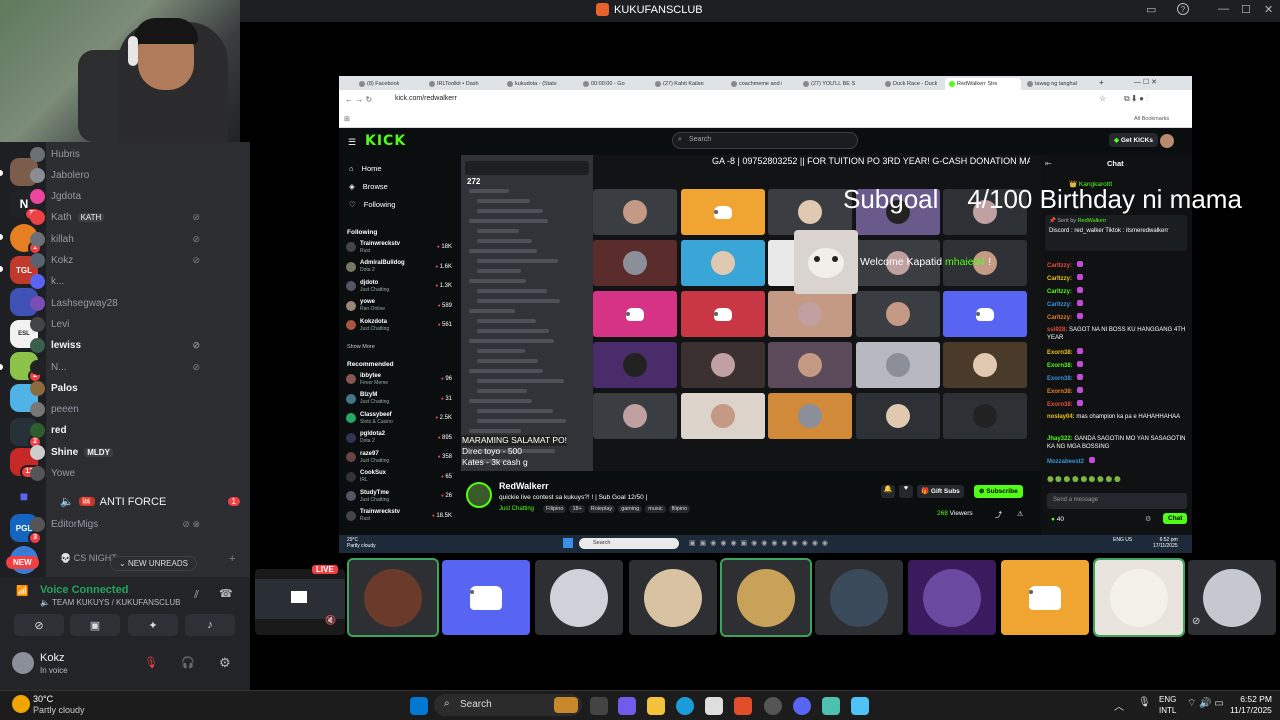 This screenshot has width=1280, height=720. Describe the element at coordinates (1117, 501) in the screenshot. I see `chat-input: Send a message` at that location.